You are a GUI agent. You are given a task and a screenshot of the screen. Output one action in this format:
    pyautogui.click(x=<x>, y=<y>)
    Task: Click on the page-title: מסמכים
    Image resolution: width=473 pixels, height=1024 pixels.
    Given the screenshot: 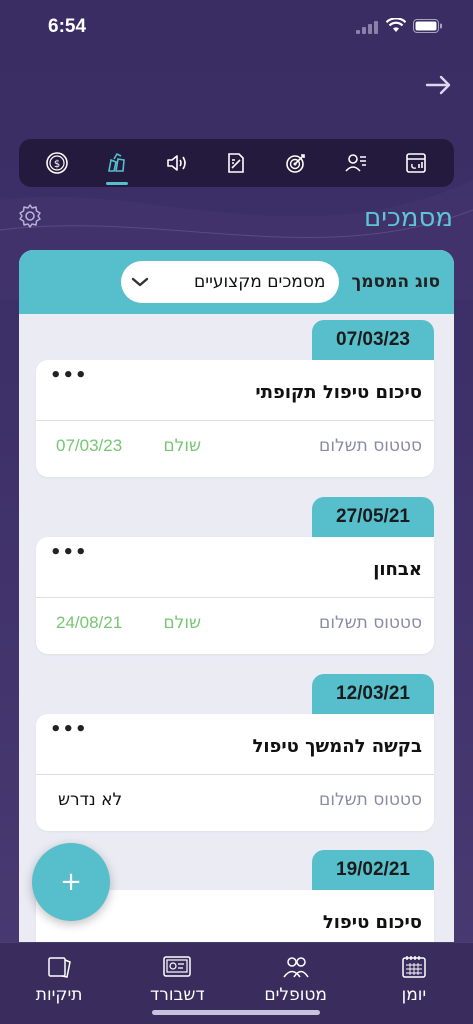 What is the action you would take?
    pyautogui.click(x=408, y=218)
    